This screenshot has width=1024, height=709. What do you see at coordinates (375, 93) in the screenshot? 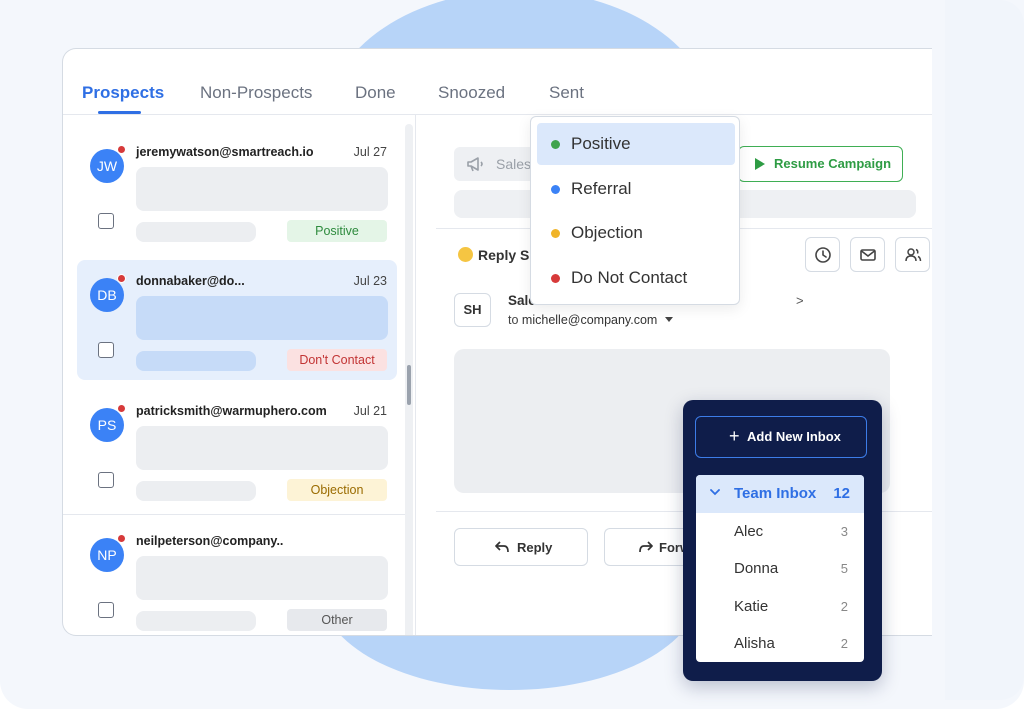
I see `tab-done: Done` at bounding box center [375, 93].